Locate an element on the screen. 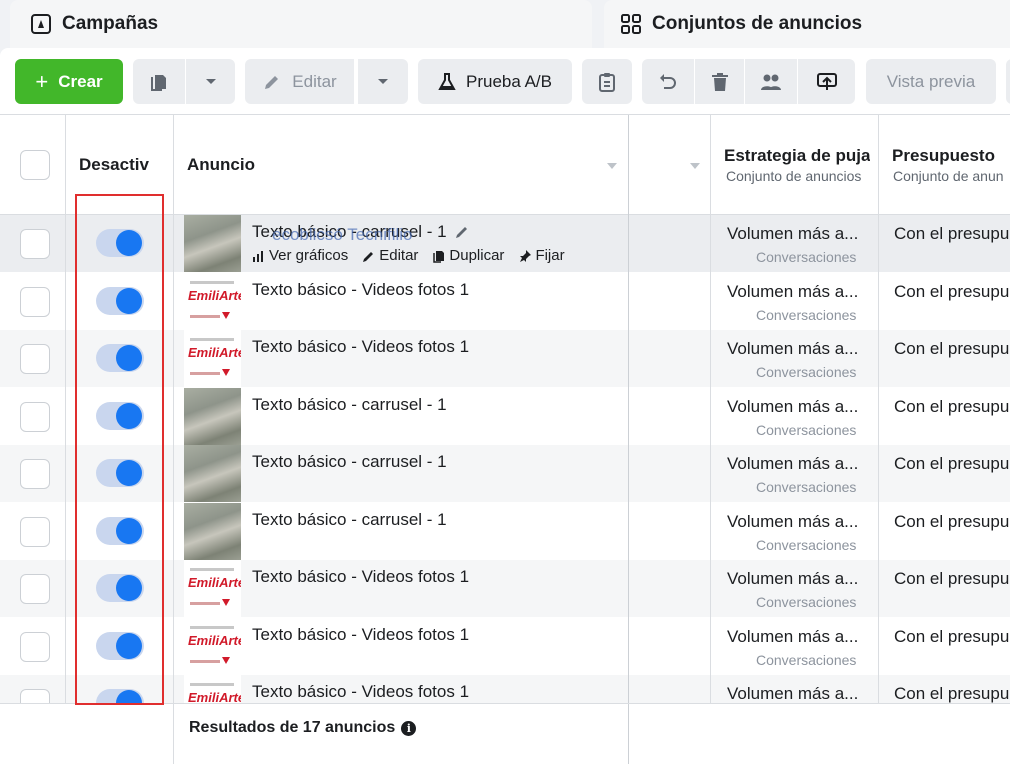  edit-dropdown is located at coordinates (383, 81).